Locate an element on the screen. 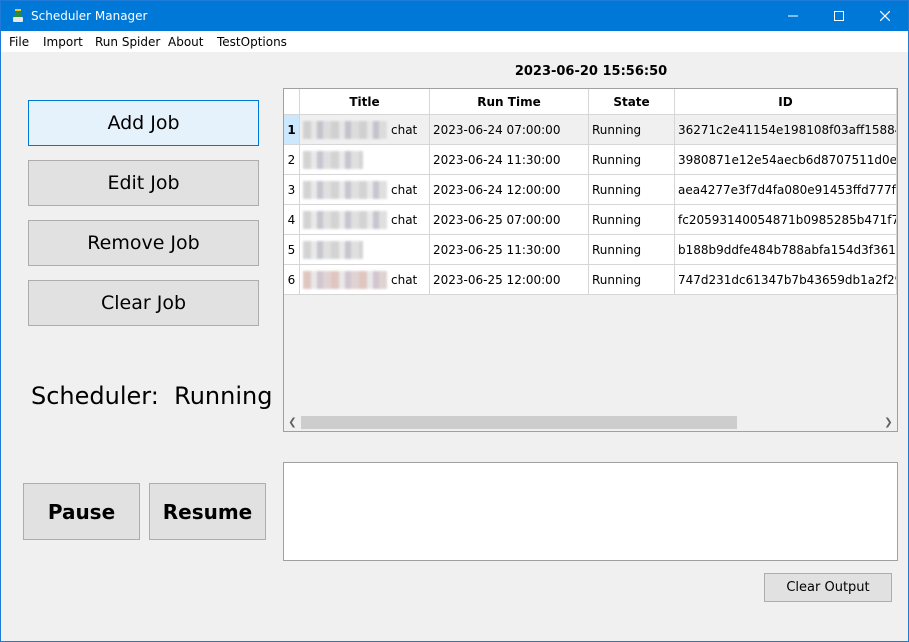 The width and height of the screenshot is (909, 642). scheduler-status: Scheduler: Running is located at coordinates (151, 396).